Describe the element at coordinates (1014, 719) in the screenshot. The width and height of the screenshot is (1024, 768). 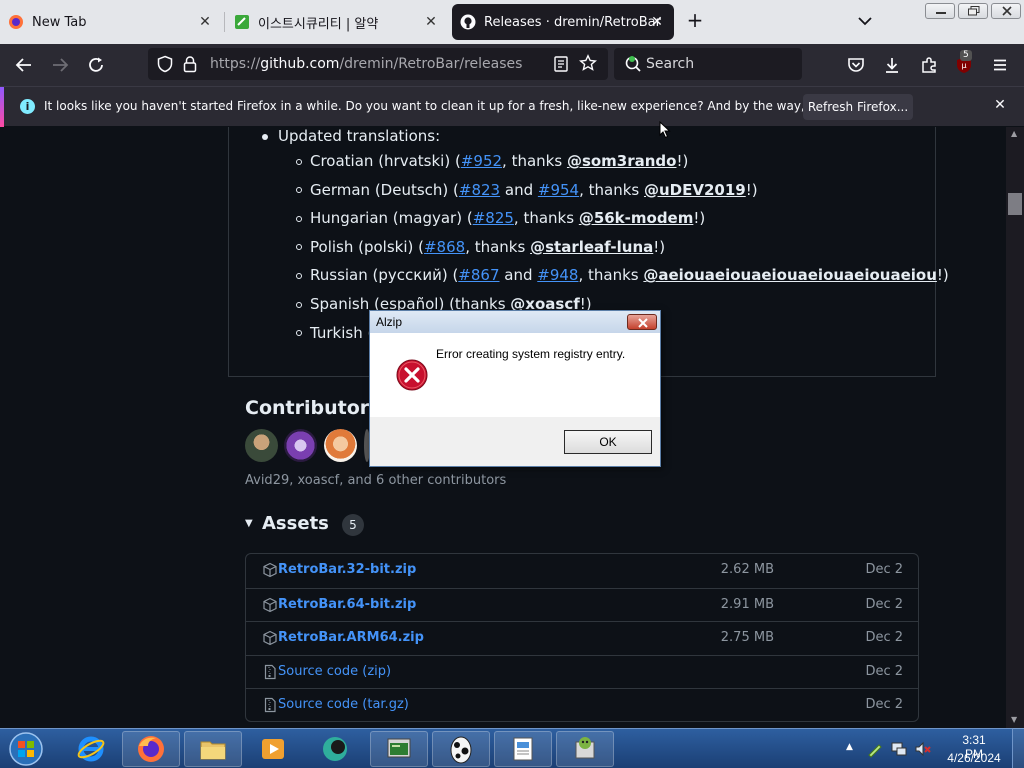
I see `scroll-down-icon: ▼` at that location.